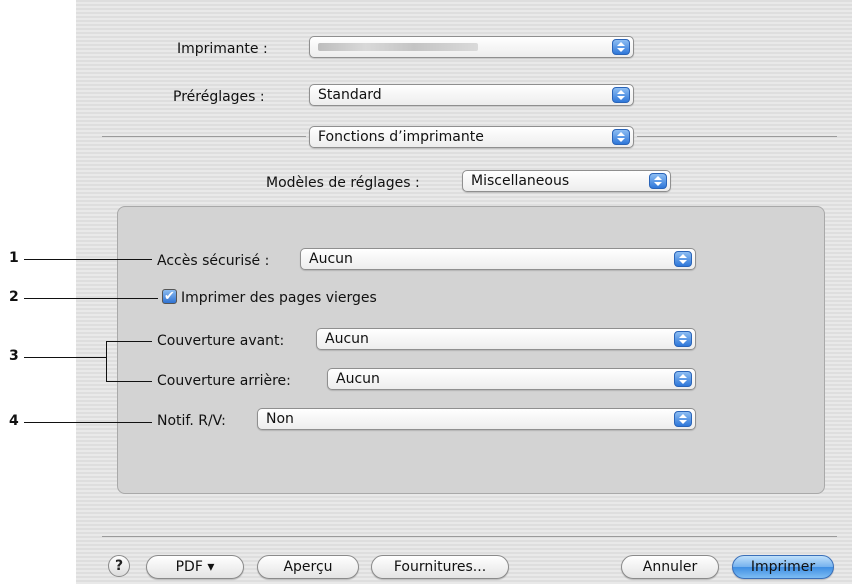  What do you see at coordinates (398, 47) in the screenshot?
I see `printer-name-redacted` at bounding box center [398, 47].